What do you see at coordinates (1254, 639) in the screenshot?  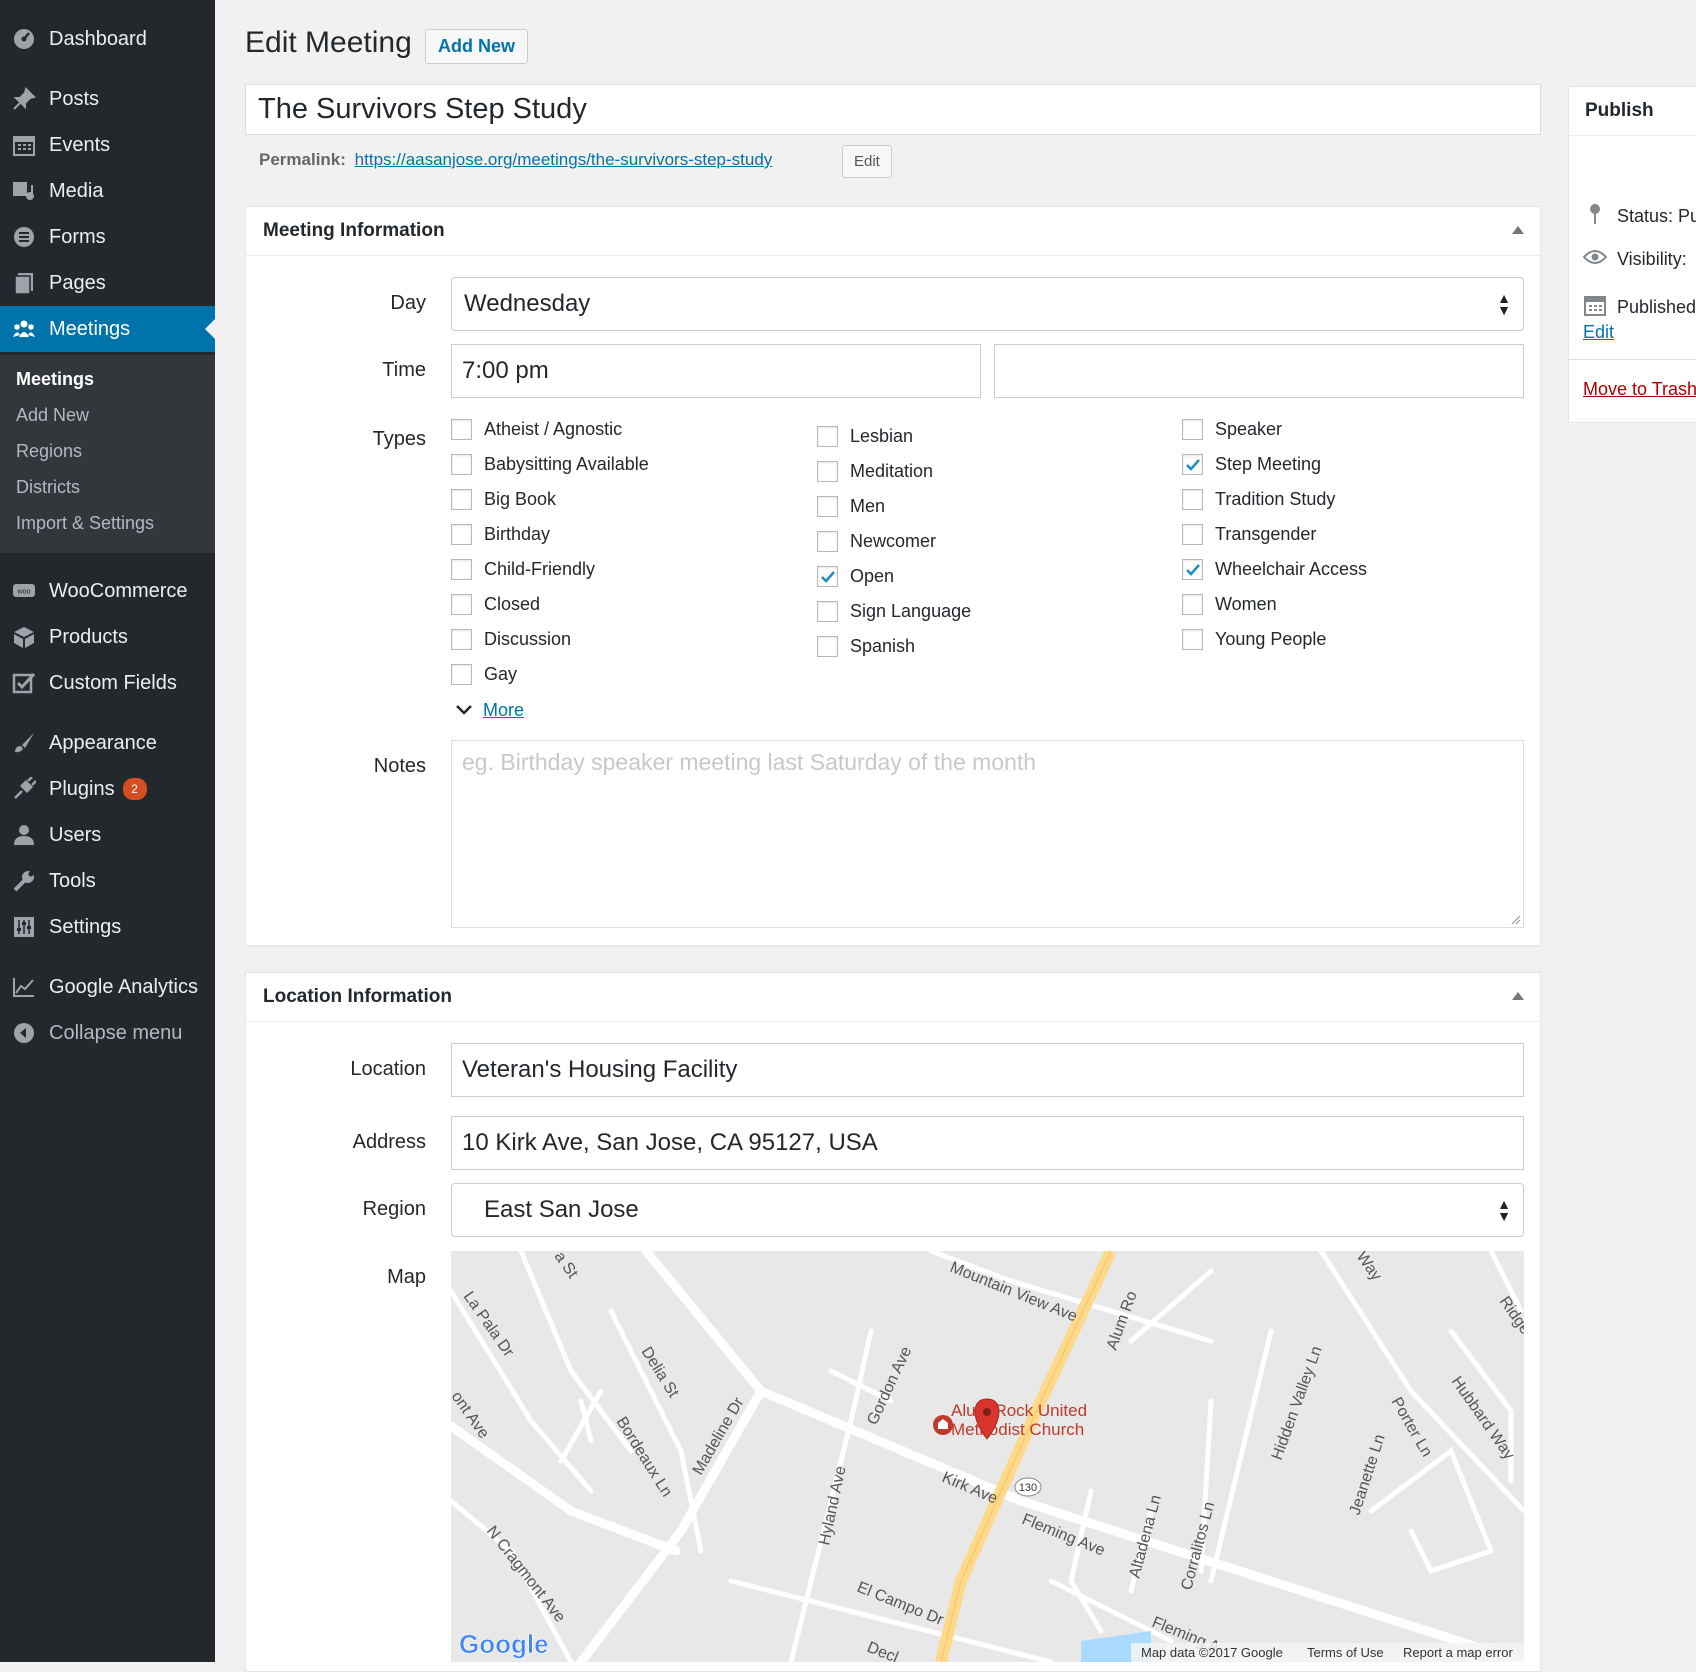 I see `type-checkbox-row: Young People` at bounding box center [1254, 639].